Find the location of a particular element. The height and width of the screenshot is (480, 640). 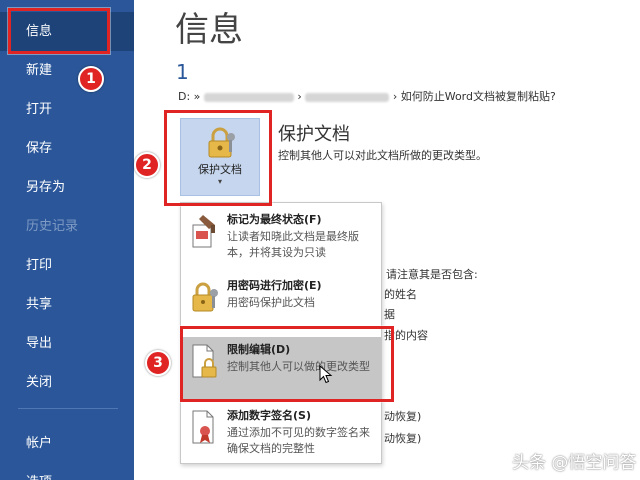

menu-item-title: 标记为最终状态(F) is located at coordinates (274, 219).